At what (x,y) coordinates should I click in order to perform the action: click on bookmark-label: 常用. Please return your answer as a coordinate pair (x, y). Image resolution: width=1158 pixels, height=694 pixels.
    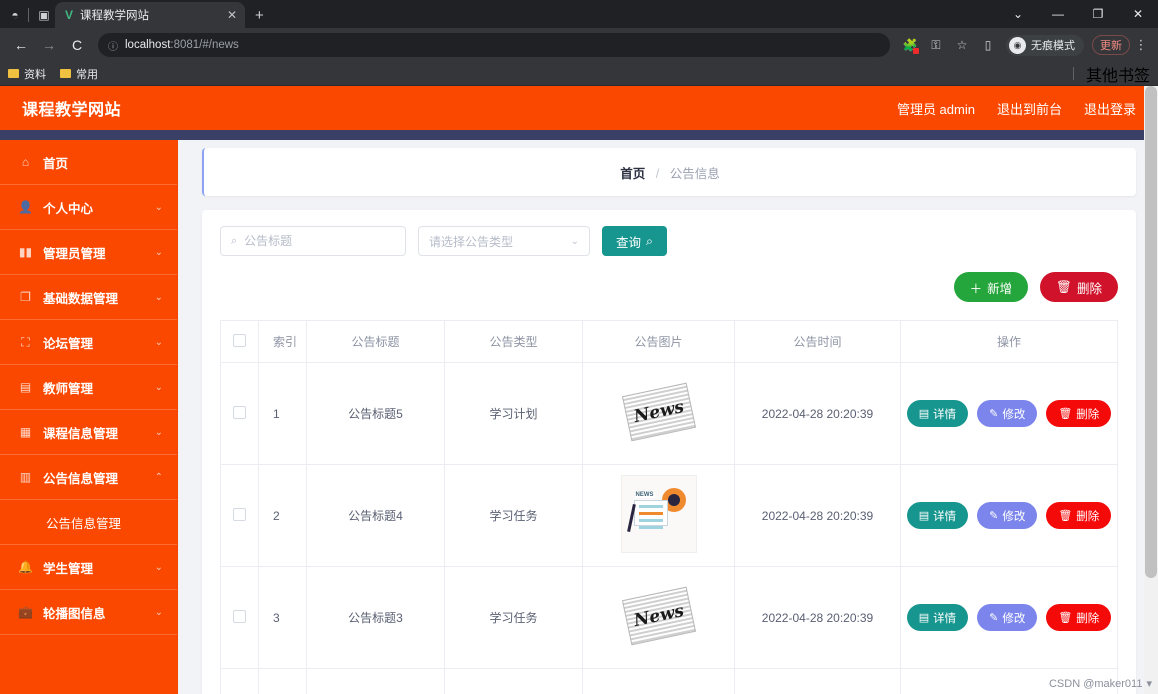
    Looking at the image, I should click on (87, 74).